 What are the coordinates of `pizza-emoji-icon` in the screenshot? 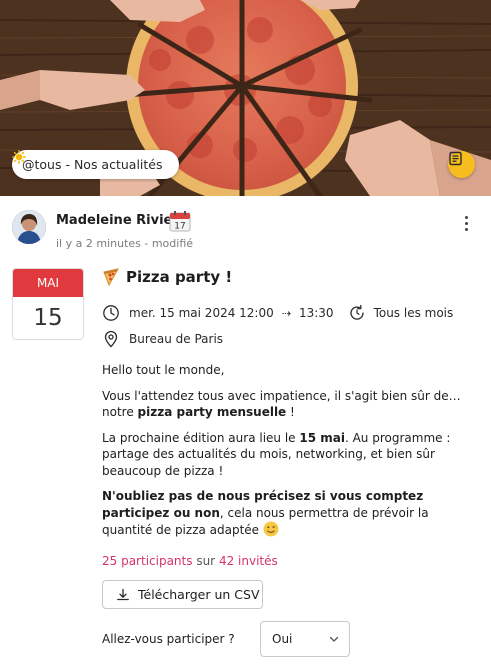 It's located at (111, 277).